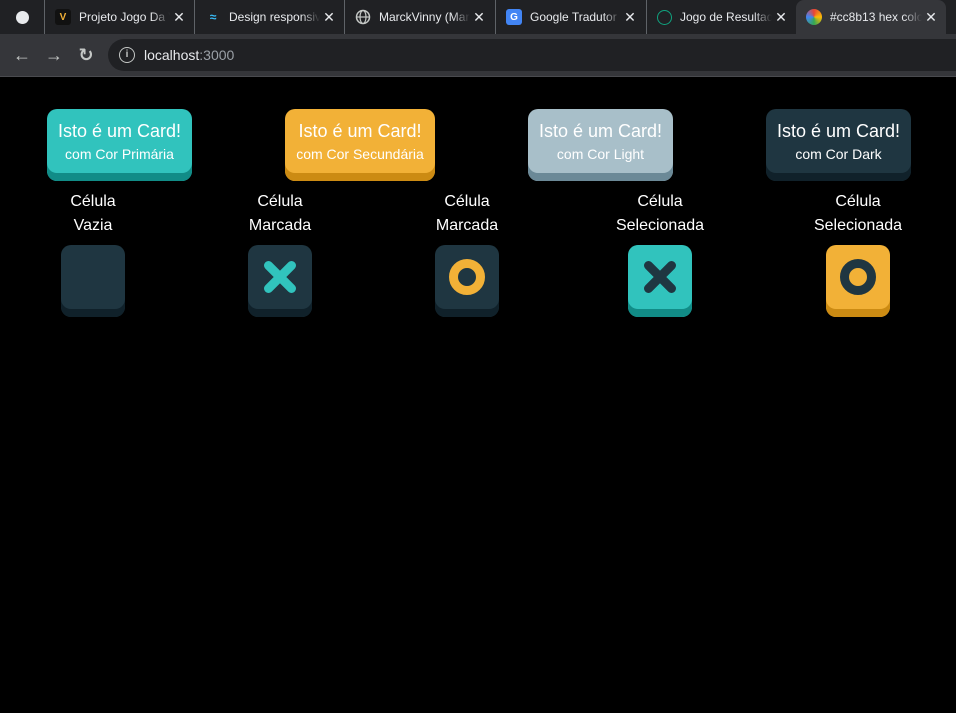 This screenshot has width=956, height=713. I want to click on browser-tab: V Projeto Jogo Da Velha ✕, so click(119, 17).